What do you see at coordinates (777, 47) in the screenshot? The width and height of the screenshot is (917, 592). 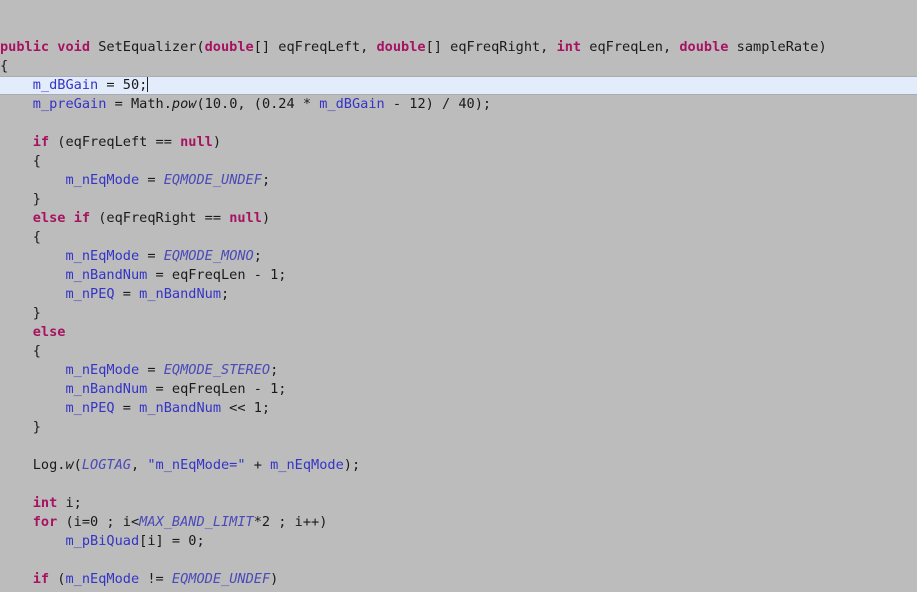 I see `code-token-plain: sampleRate)` at bounding box center [777, 47].